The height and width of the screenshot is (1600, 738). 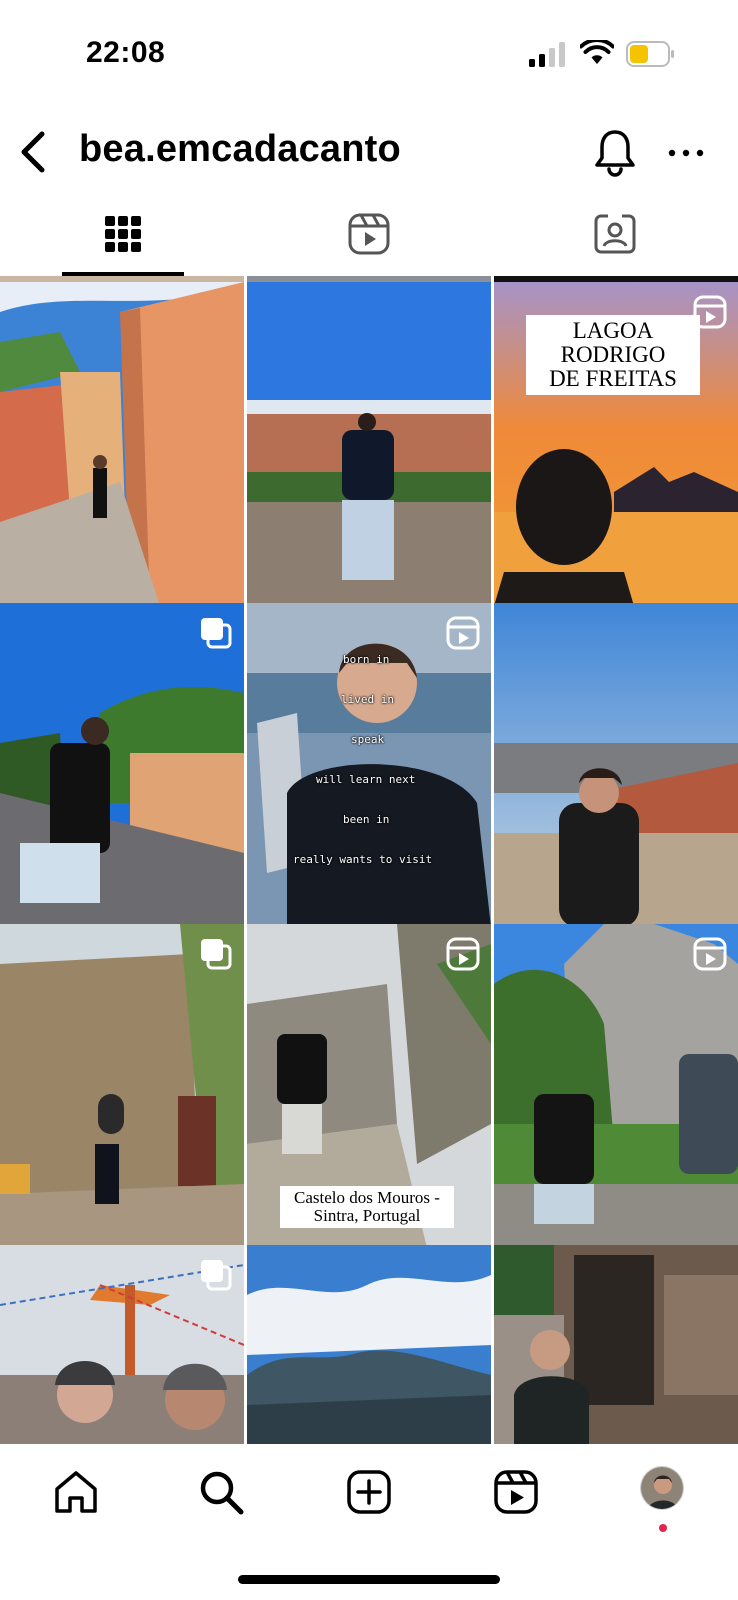 What do you see at coordinates (616, 444) in the screenshot?
I see `post-tile-3: LAGOA RODRIGO DE FREITAS` at bounding box center [616, 444].